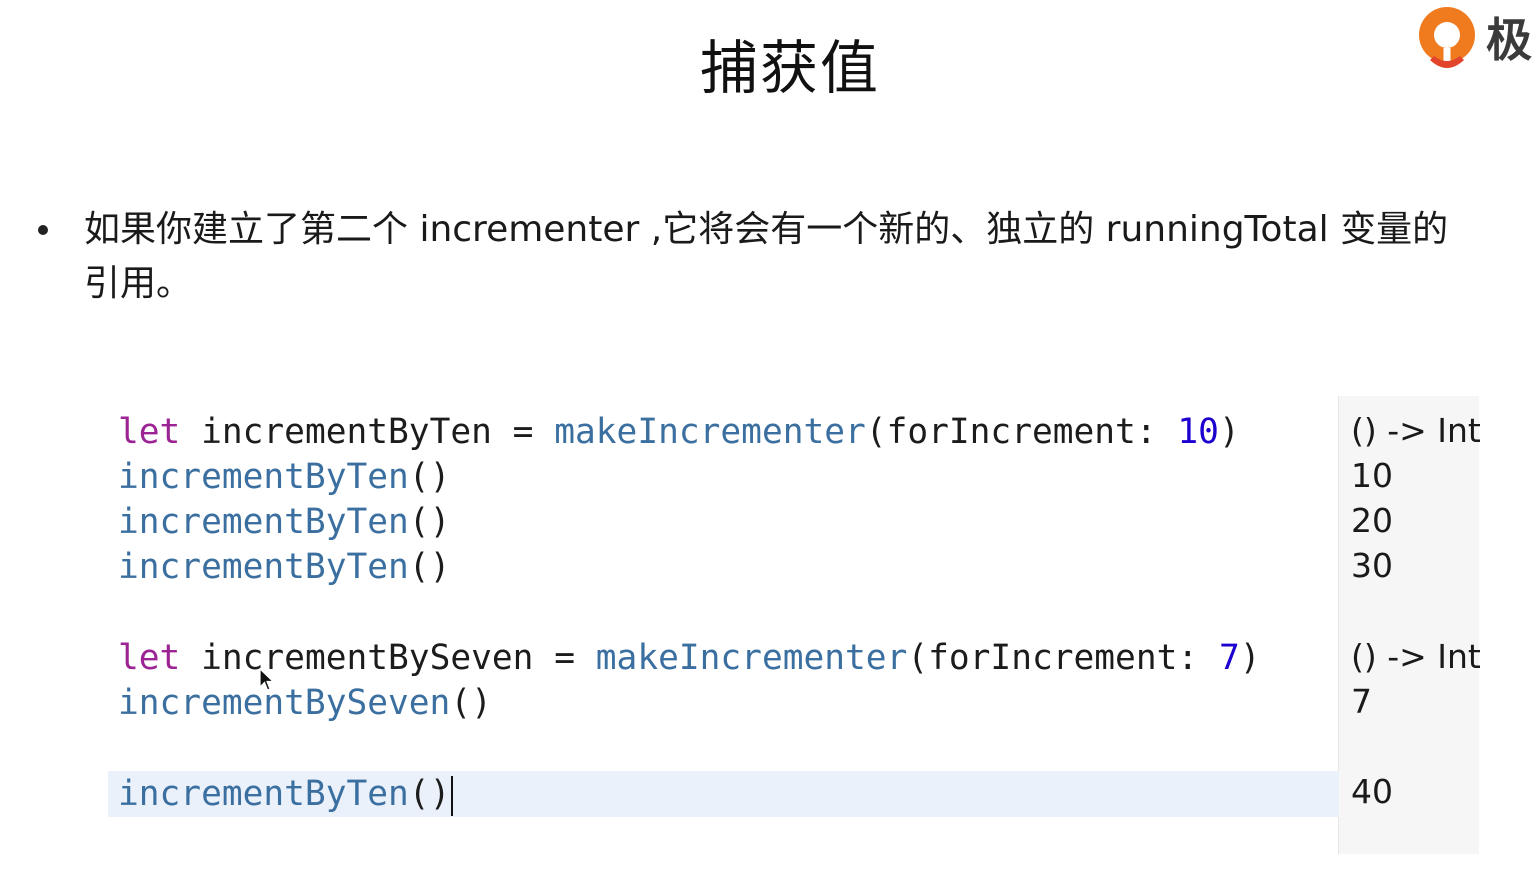 This screenshot has height=883, width=1540. What do you see at coordinates (267, 679) in the screenshot?
I see `mouse-pointer-icon` at bounding box center [267, 679].